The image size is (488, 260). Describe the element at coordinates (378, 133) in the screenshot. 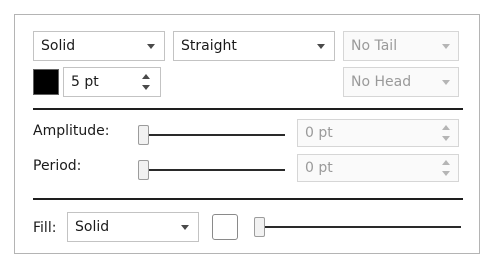

I see `amplitude-input: 0 pt` at that location.